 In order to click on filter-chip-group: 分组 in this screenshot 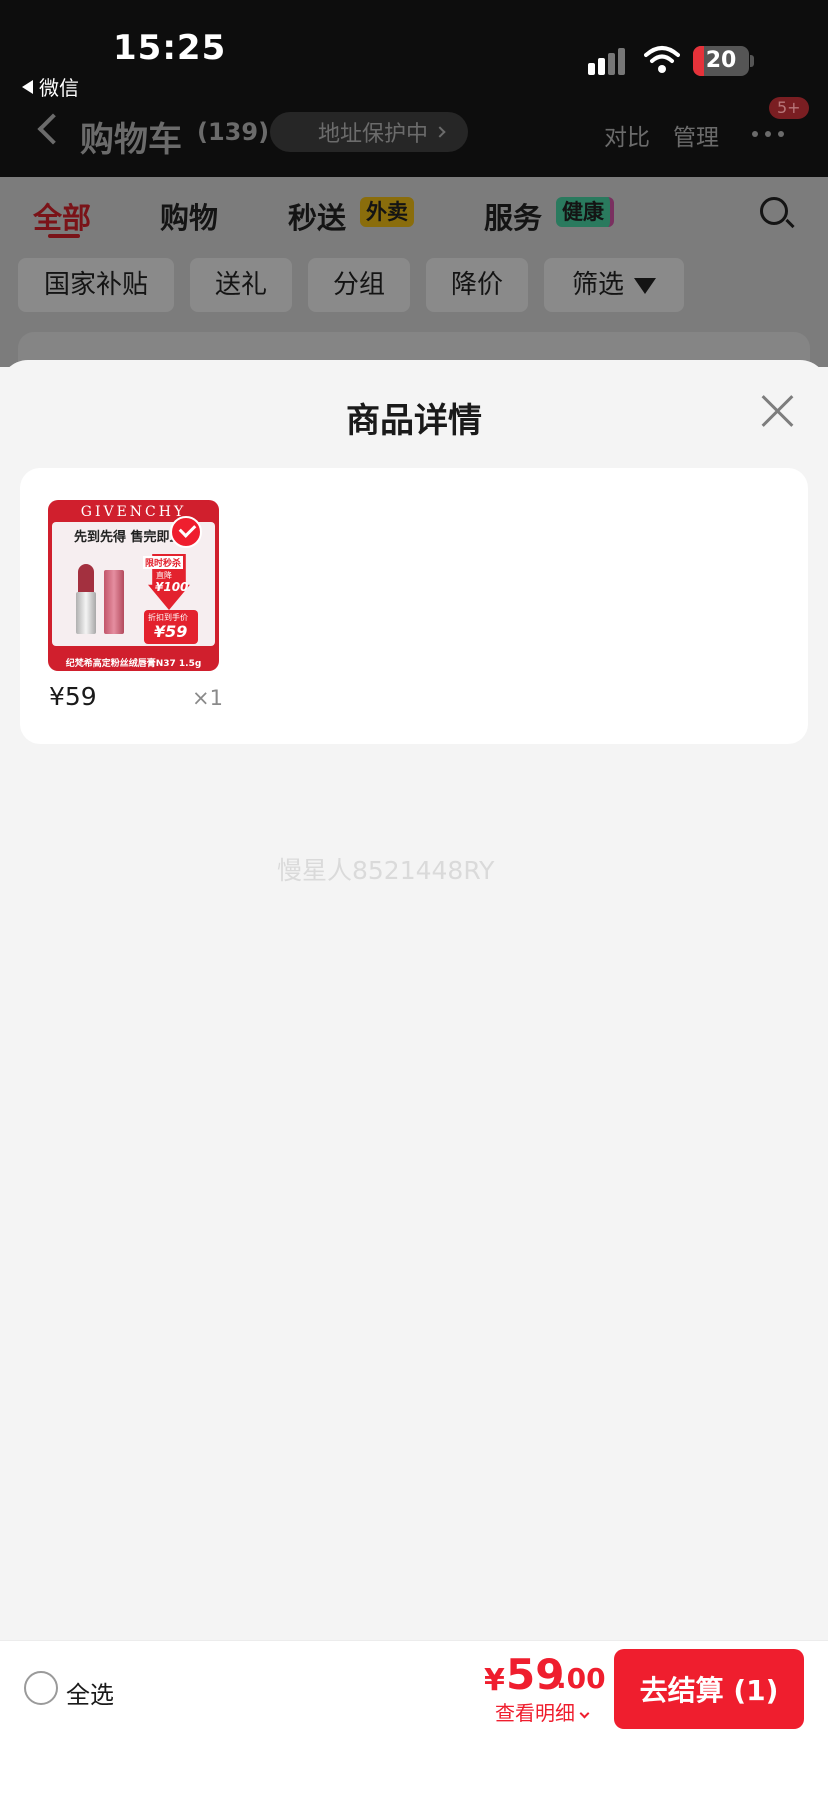, I will do `click(359, 285)`.